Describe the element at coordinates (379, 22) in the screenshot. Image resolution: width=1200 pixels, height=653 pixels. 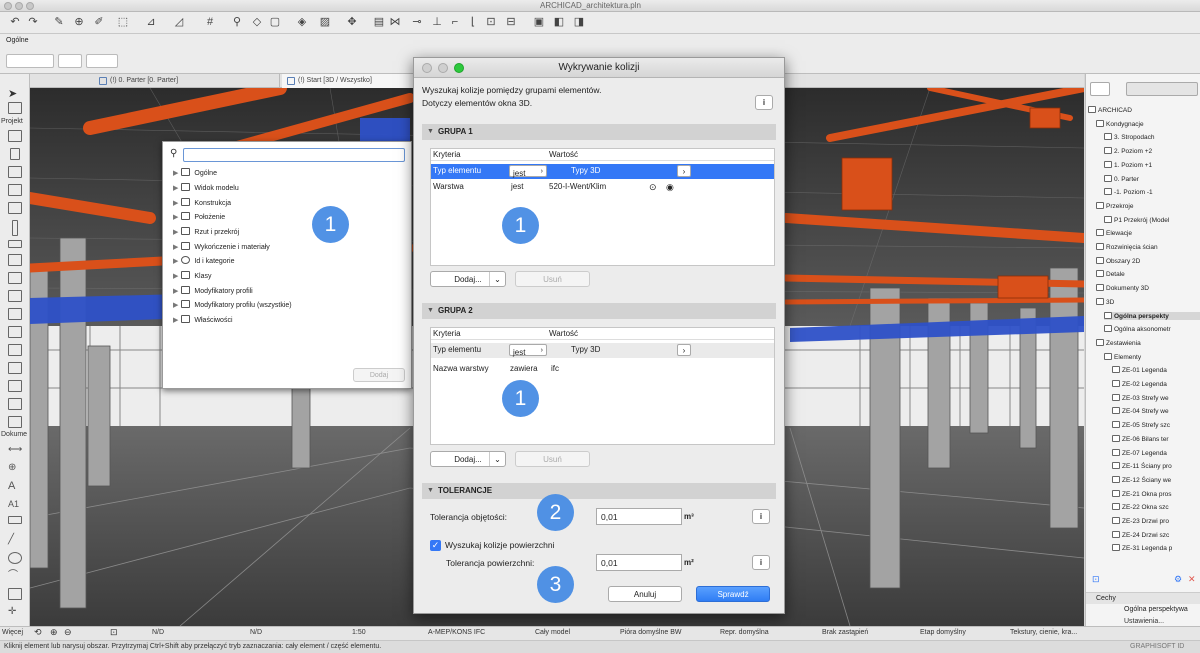
I see `layout-icon: ▤` at that location.